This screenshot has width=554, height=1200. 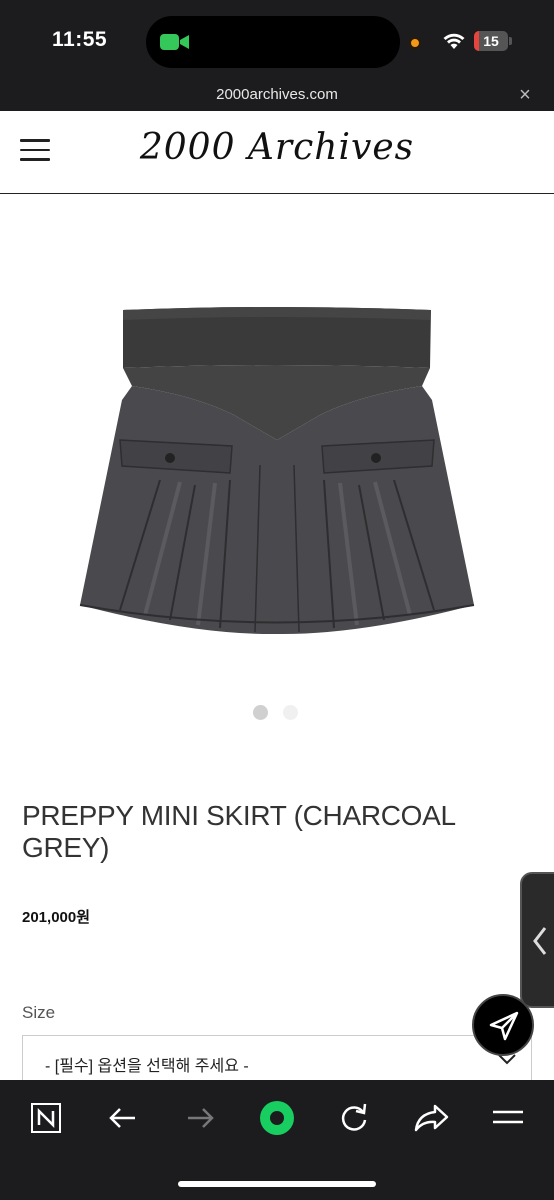 I want to click on forward-arrow-icon, so click(x=200, y=1118).